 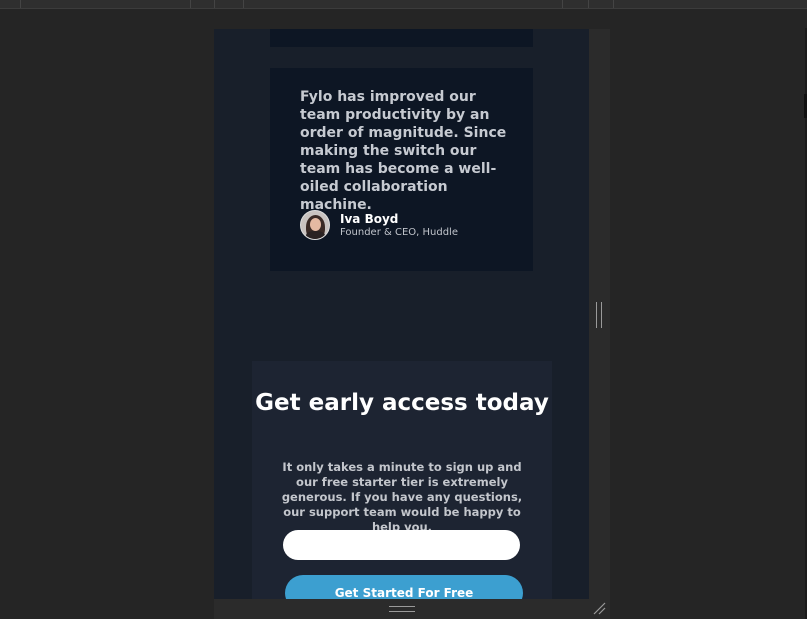 I want to click on corner-resize-icon, so click(x=599, y=608).